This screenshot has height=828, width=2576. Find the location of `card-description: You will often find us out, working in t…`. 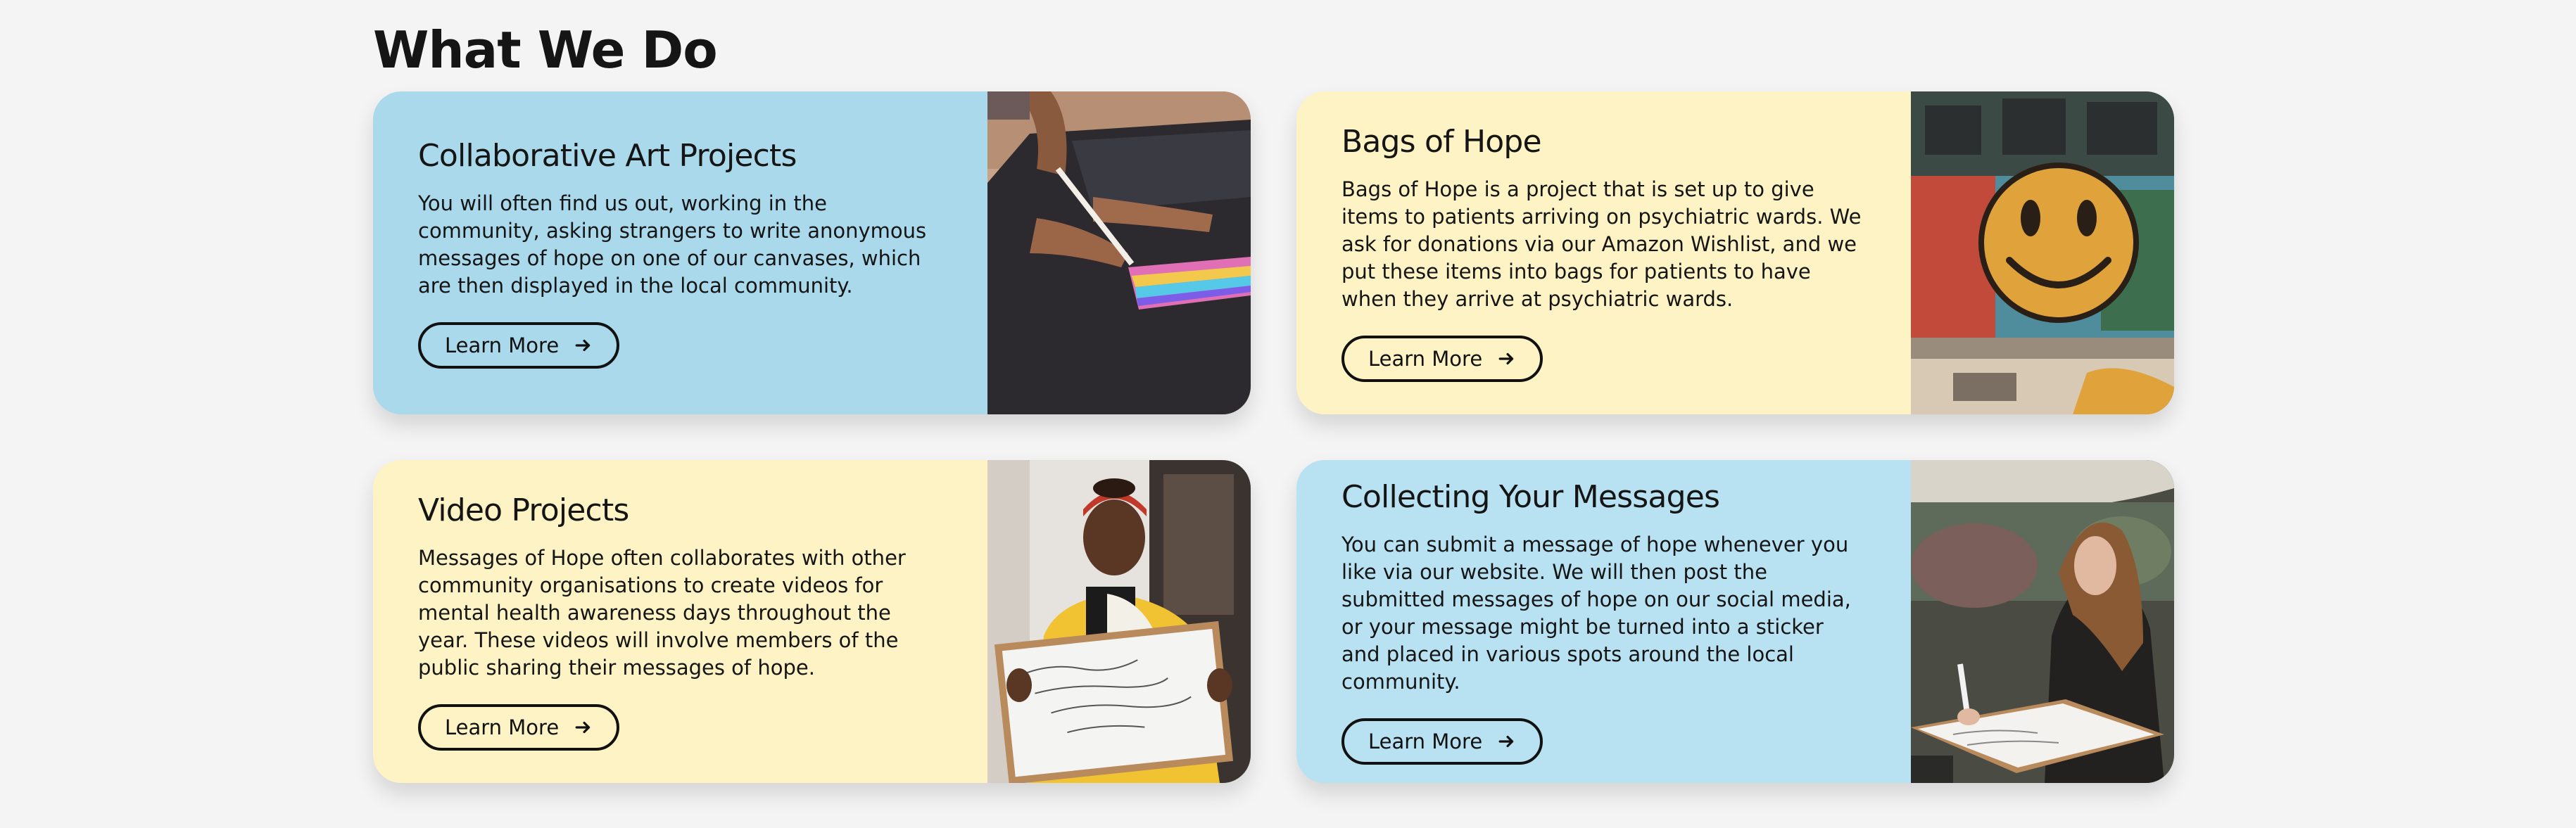

card-description: You will often find us out, working in t… is located at coordinates (672, 244).